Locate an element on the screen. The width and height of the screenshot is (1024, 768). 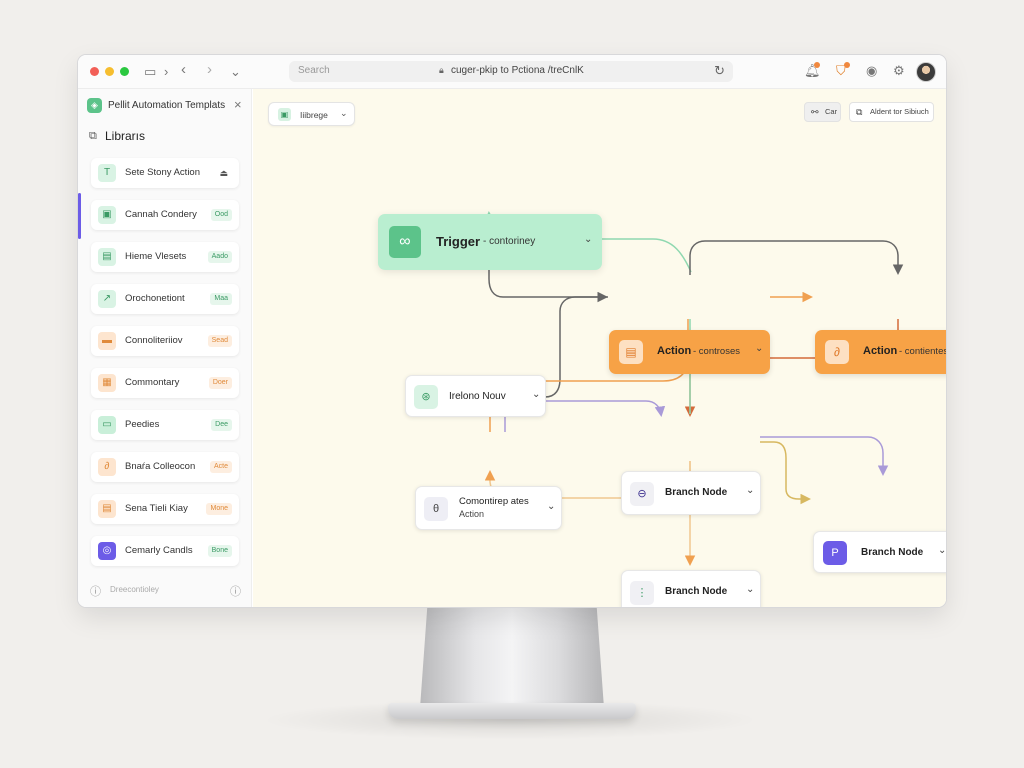
sidebar-item-tag: Maa is located at coordinates (221, 299).